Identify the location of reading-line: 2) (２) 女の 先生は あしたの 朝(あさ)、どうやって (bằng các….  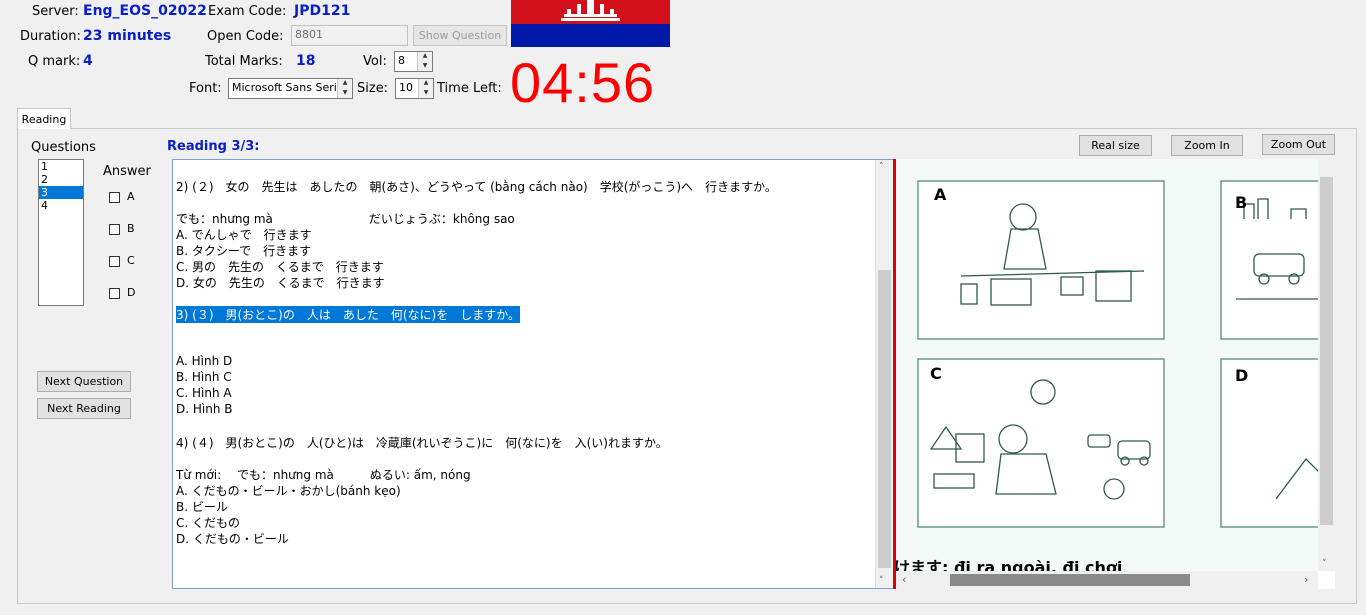
(476, 187).